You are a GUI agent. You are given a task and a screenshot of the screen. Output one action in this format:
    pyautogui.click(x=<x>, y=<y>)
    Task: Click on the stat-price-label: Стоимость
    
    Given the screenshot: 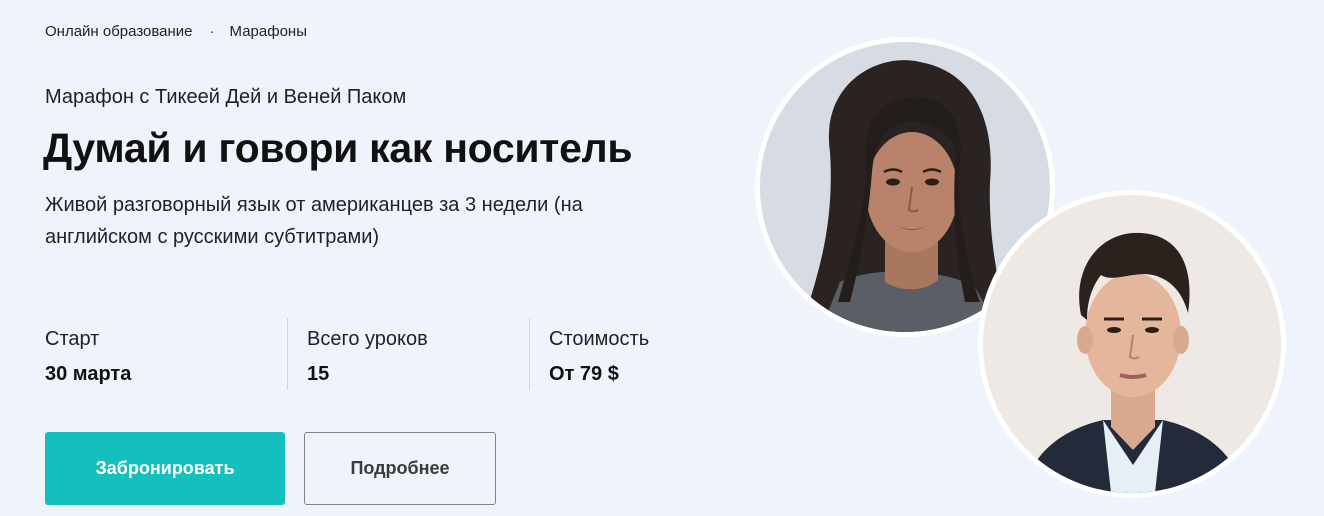 What is the action you would take?
    pyautogui.click(x=599, y=339)
    